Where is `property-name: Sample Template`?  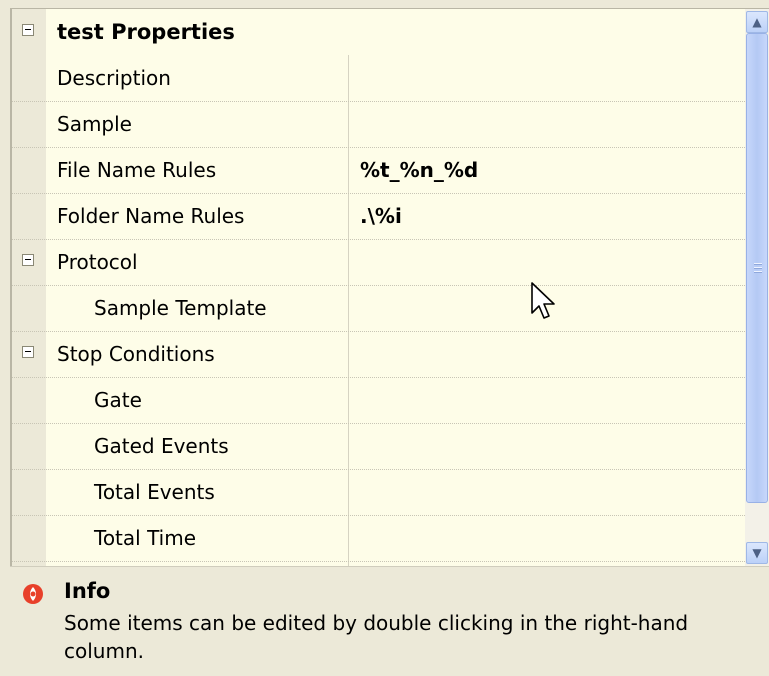 property-name: Sample Template is located at coordinates (180, 308).